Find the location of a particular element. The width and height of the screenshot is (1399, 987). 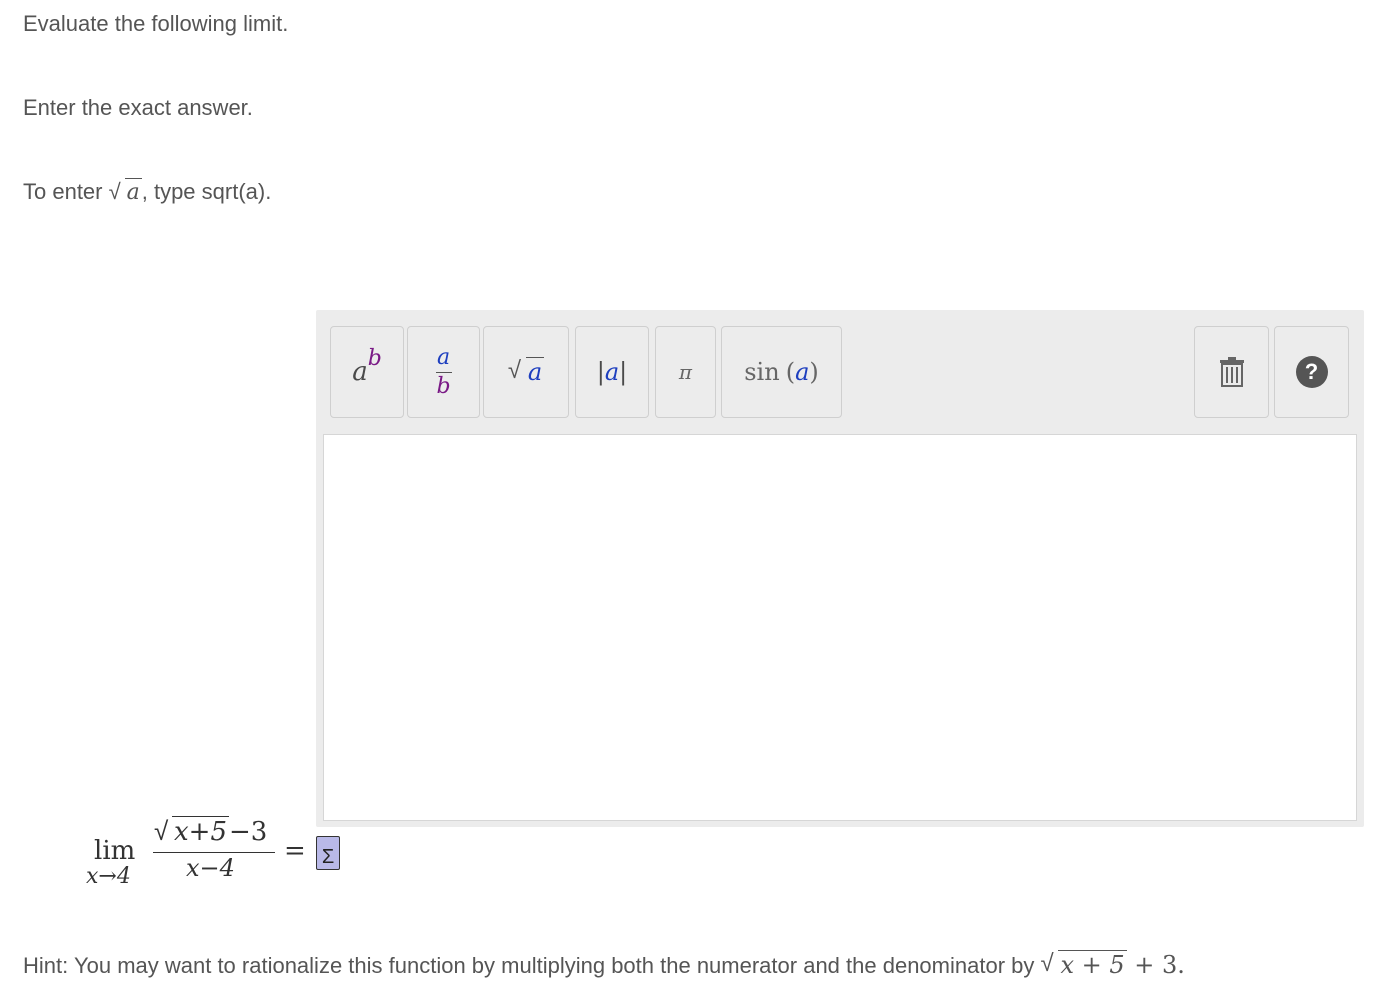

sqrt-argument: a is located at coordinates (133, 191).